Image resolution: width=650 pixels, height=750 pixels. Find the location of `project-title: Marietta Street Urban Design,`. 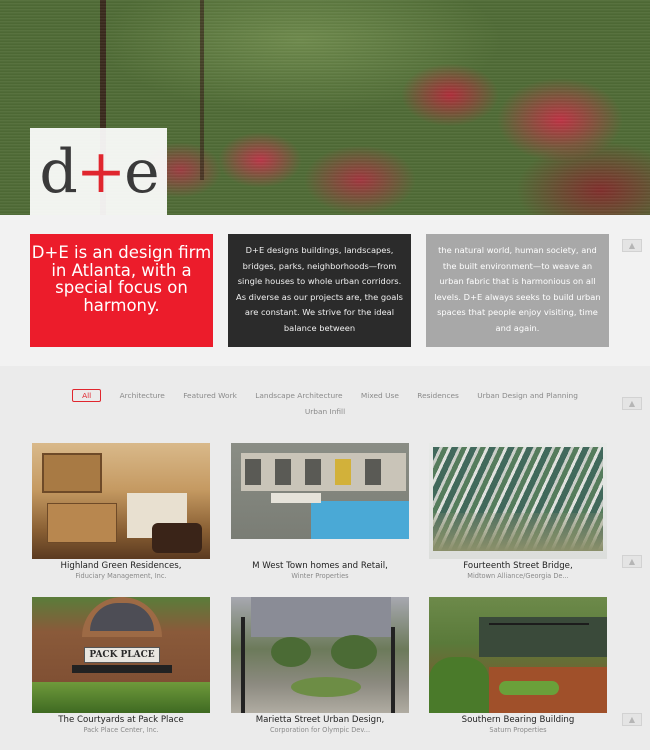

project-title: Marietta Street Urban Design, is located at coordinates (320, 720).